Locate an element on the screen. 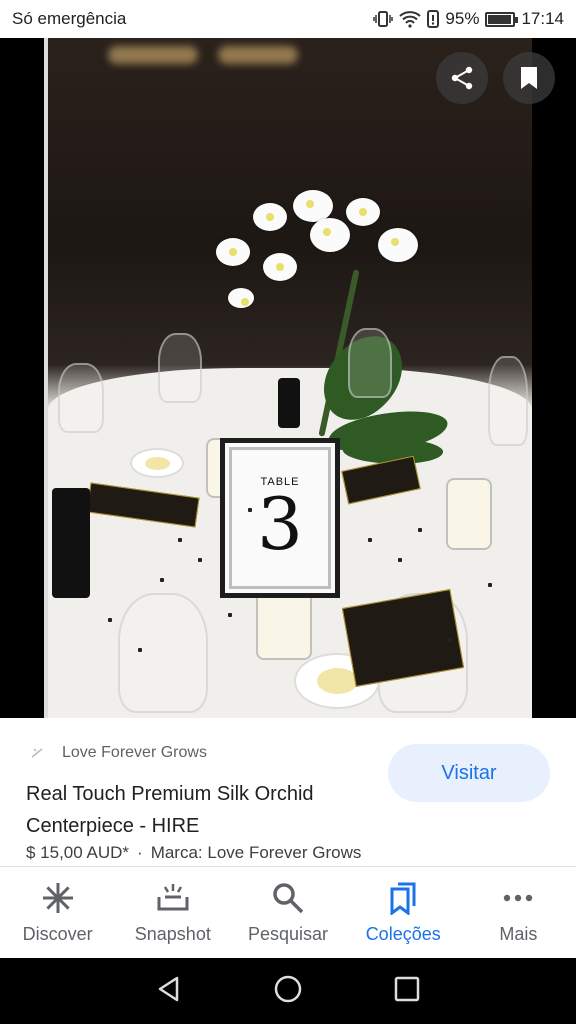  bookmark-icon is located at coordinates (529, 78).